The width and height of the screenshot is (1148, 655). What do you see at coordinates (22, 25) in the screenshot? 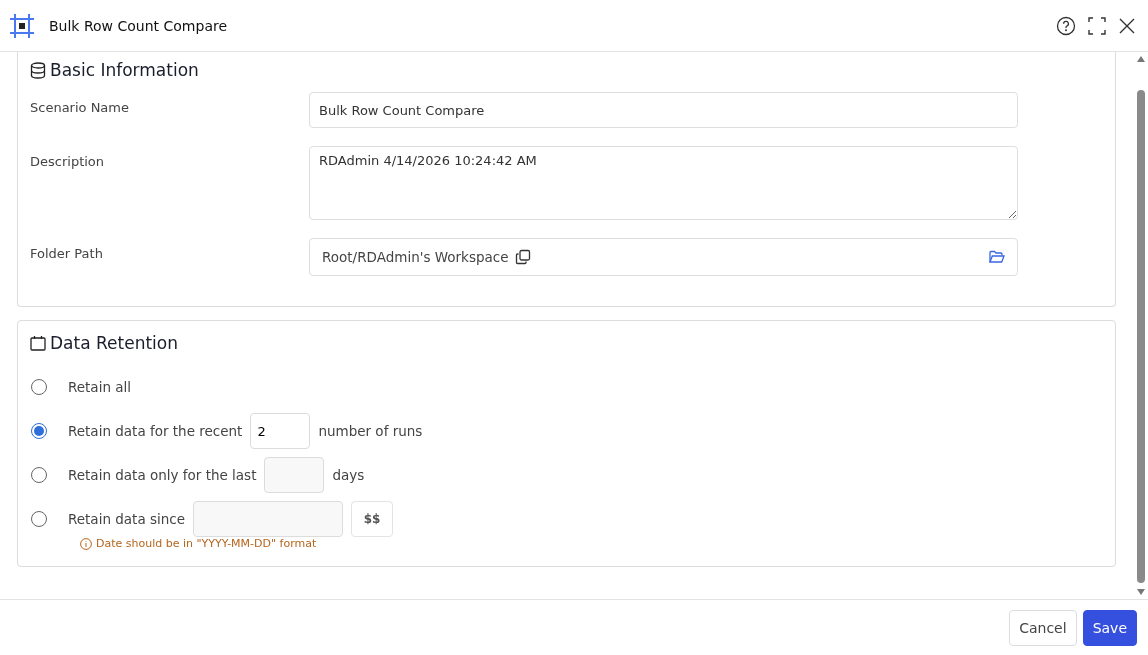
I see `frame-icon` at bounding box center [22, 25].